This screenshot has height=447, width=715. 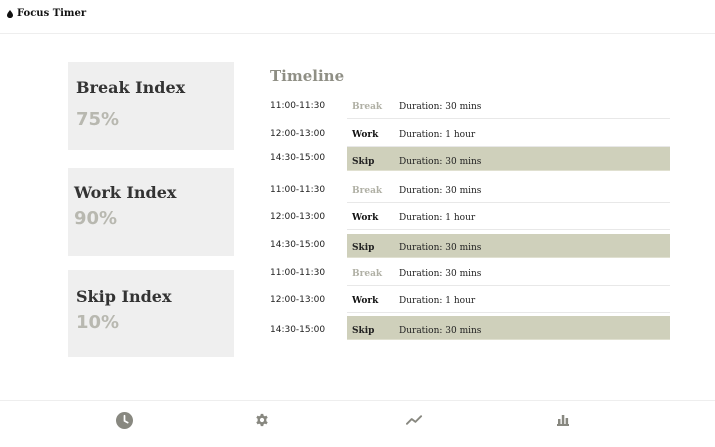 I want to click on nav-timer-button, so click(x=124, y=420).